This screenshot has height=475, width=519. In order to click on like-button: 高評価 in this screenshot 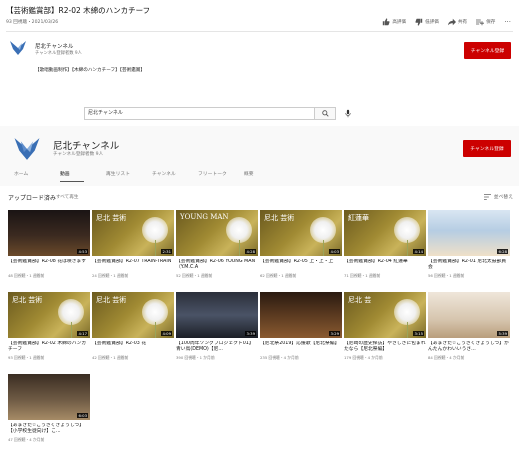, I will do `click(394, 22)`.